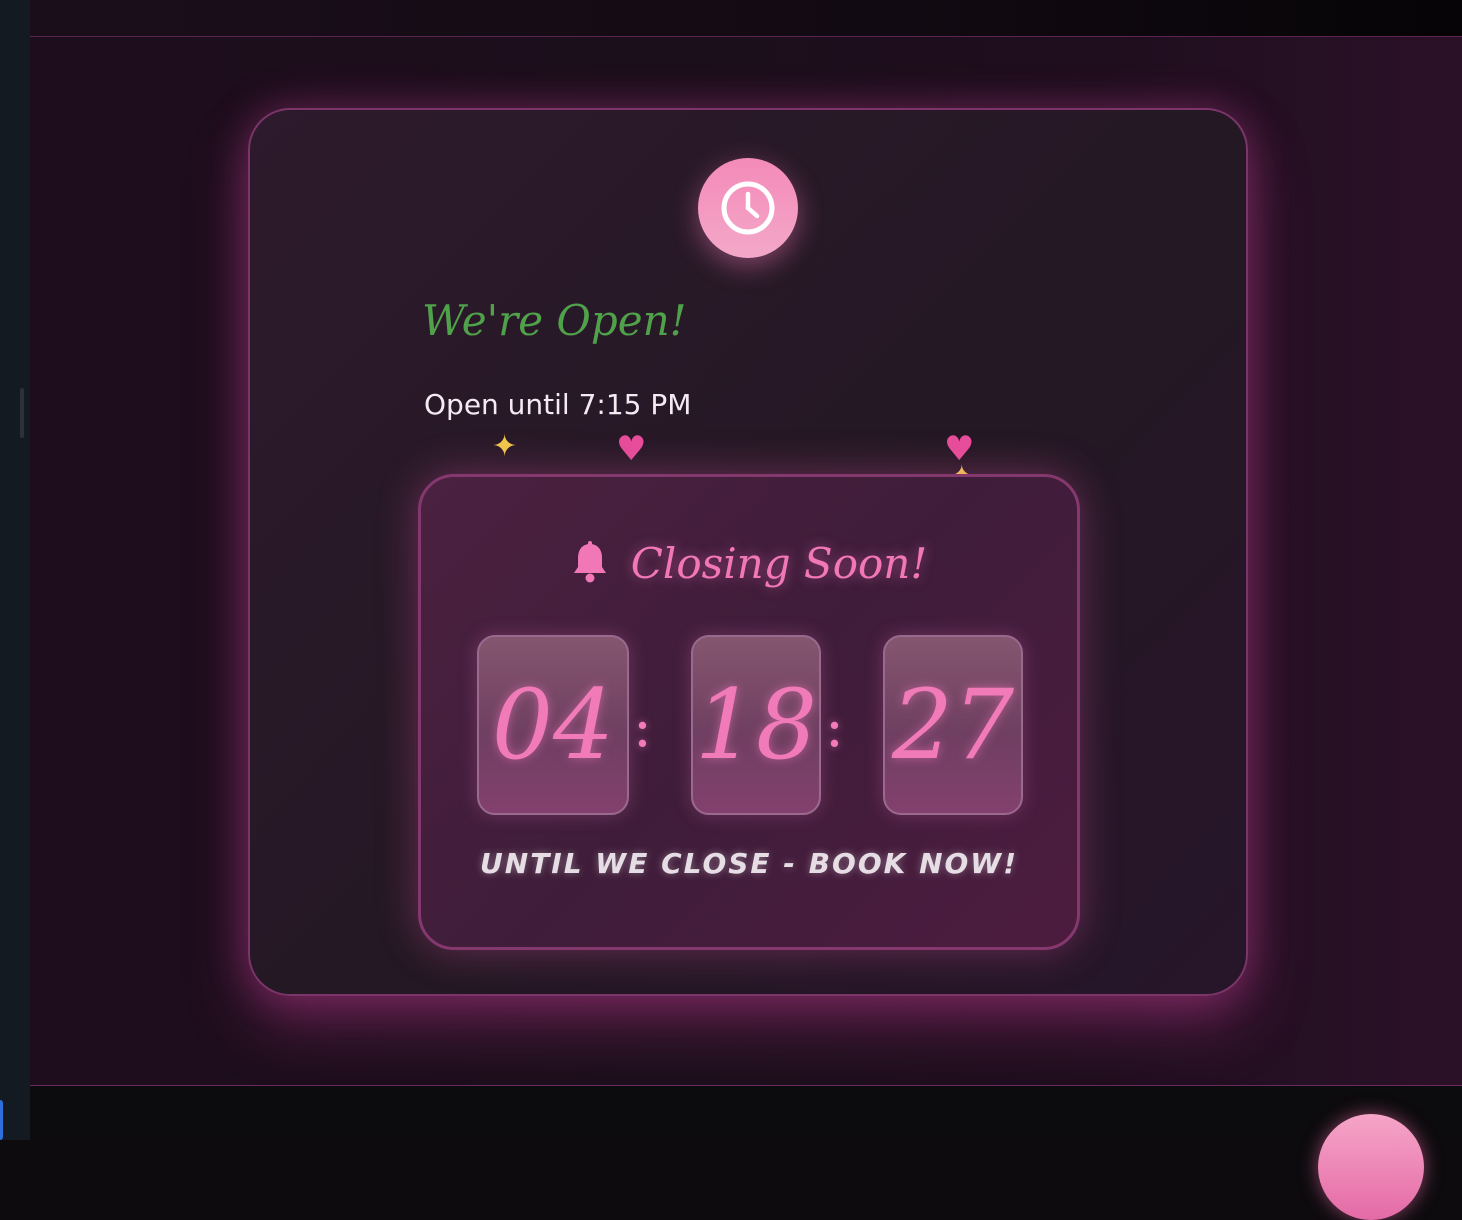 The height and width of the screenshot is (1220, 1462). What do you see at coordinates (779, 563) in the screenshot?
I see `countdown-title: Closing Soon!` at bounding box center [779, 563].